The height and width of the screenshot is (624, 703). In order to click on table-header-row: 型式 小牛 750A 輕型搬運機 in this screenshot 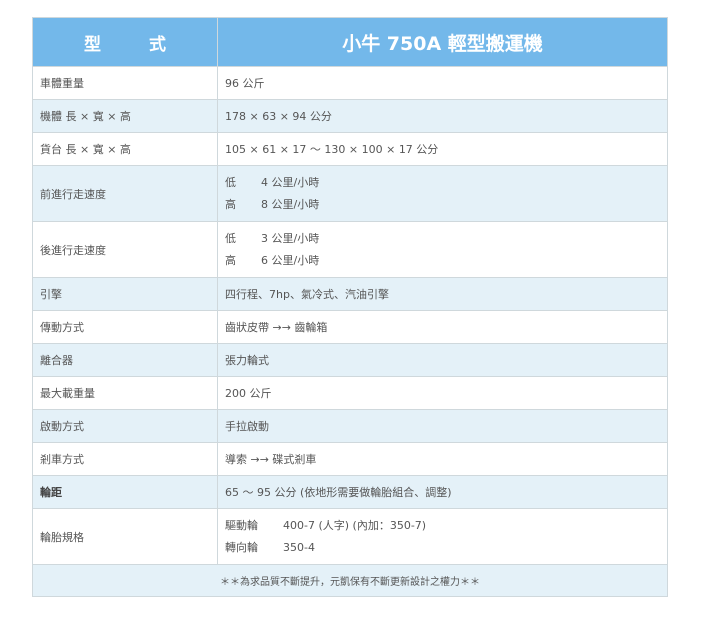, I will do `click(350, 42)`.